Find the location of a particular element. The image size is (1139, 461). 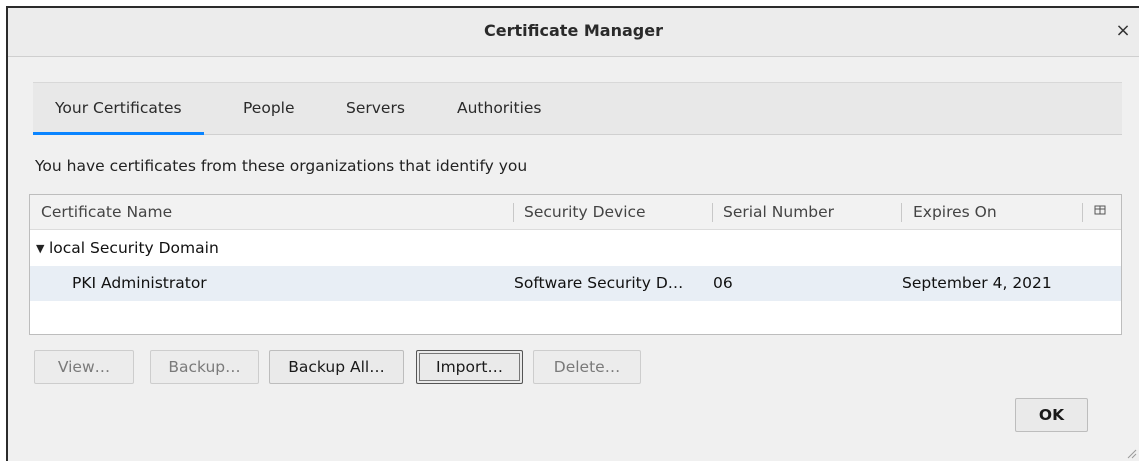

ok-button: OK is located at coordinates (1051, 415).